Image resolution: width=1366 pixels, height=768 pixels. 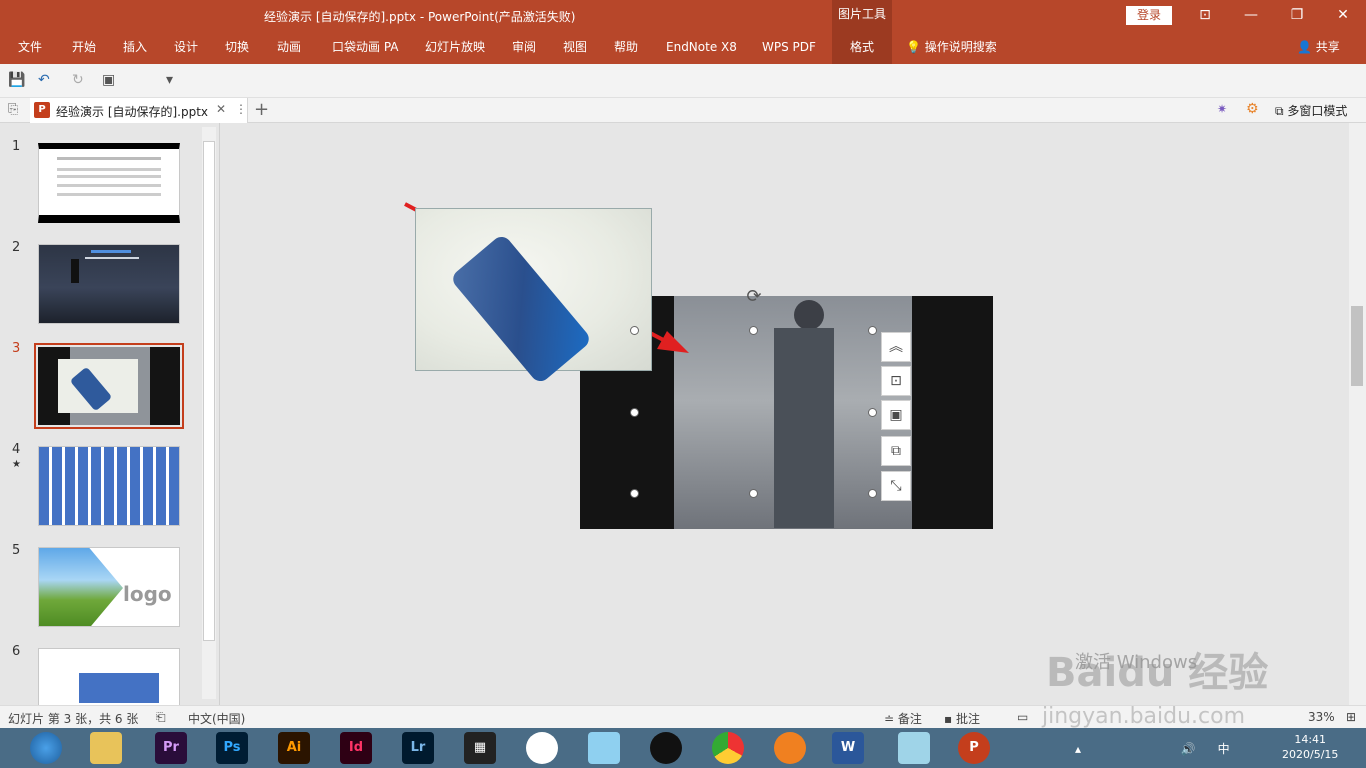 What do you see at coordinates (261, 109) in the screenshot?
I see `new-tab-icon: +` at bounding box center [261, 109].